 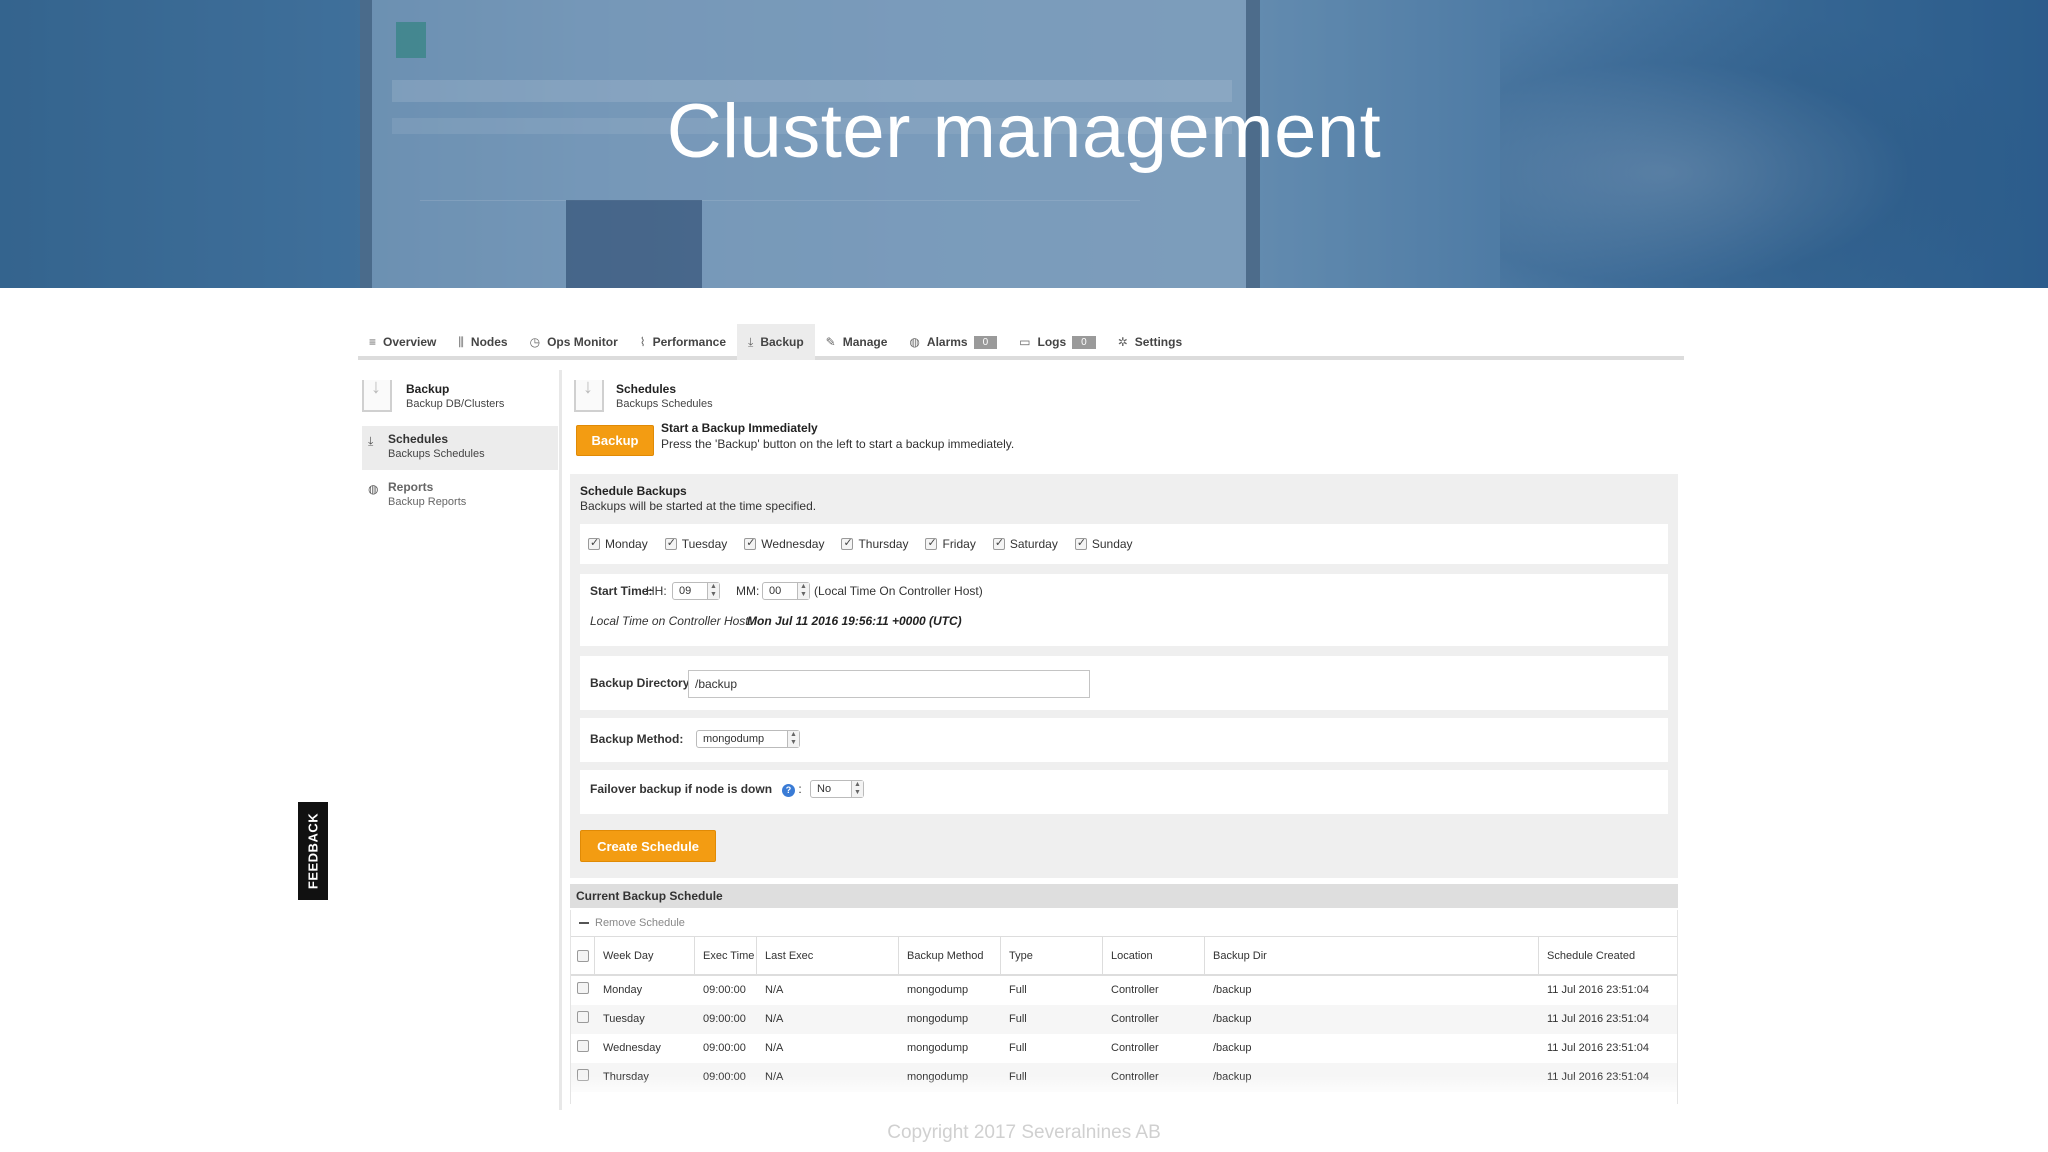 I want to click on sidebar-header: Backup Backup DB/Clusters, so click(x=460, y=398).